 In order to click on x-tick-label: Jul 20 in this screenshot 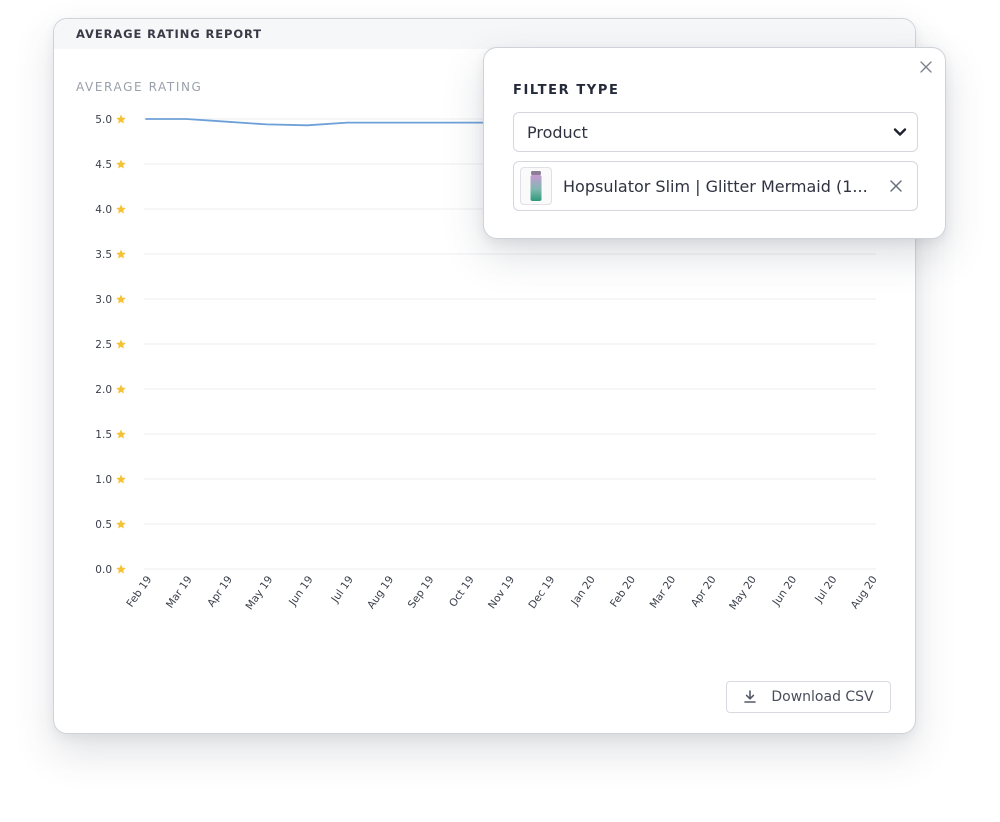, I will do `click(825, 590)`.